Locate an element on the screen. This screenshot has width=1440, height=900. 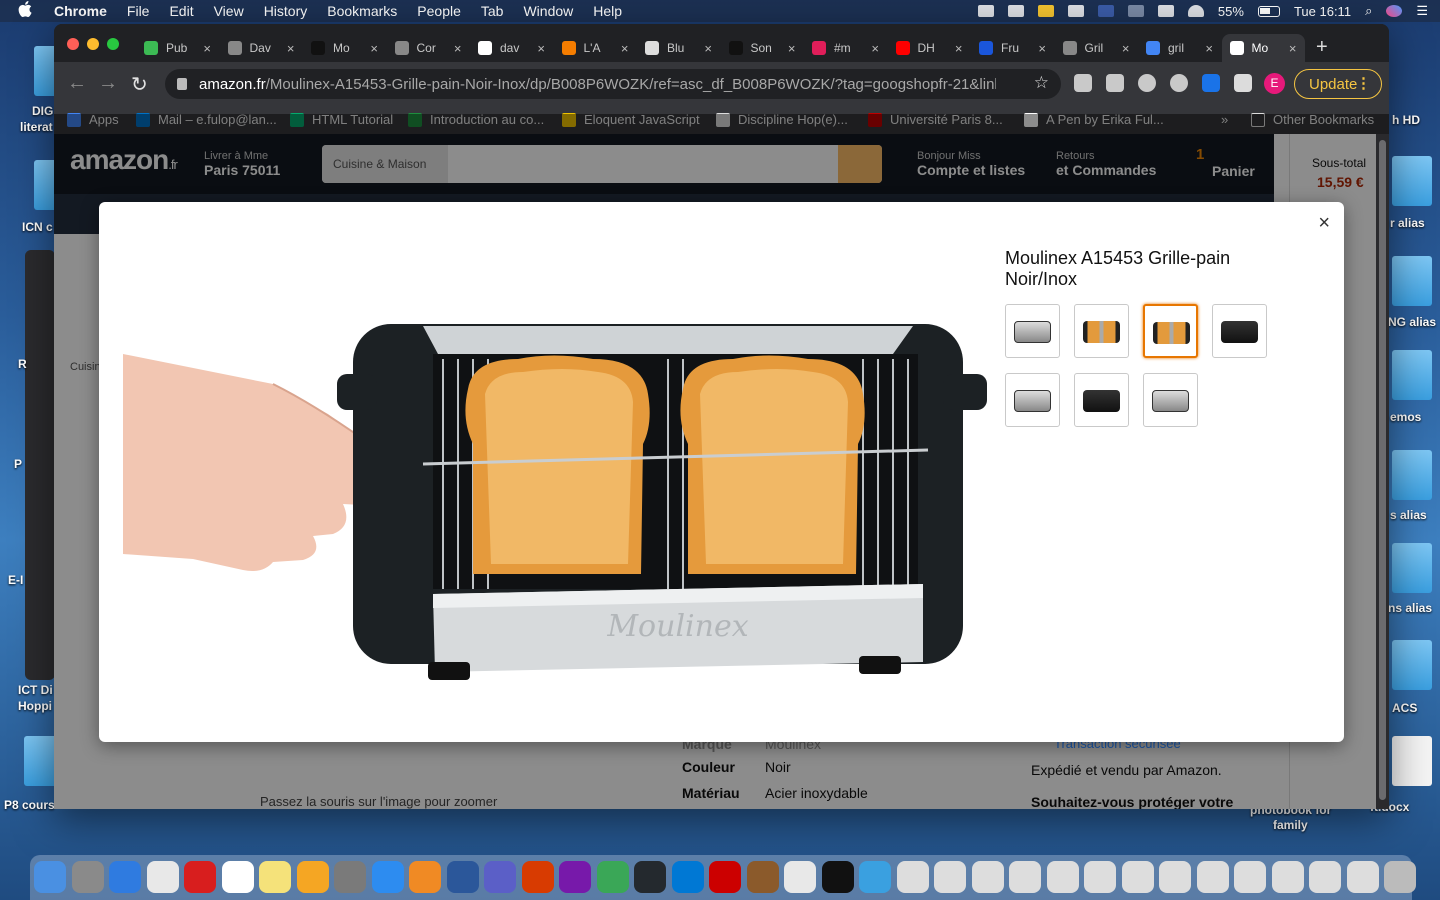
close-icon: × is located at coordinates (1324, 223).